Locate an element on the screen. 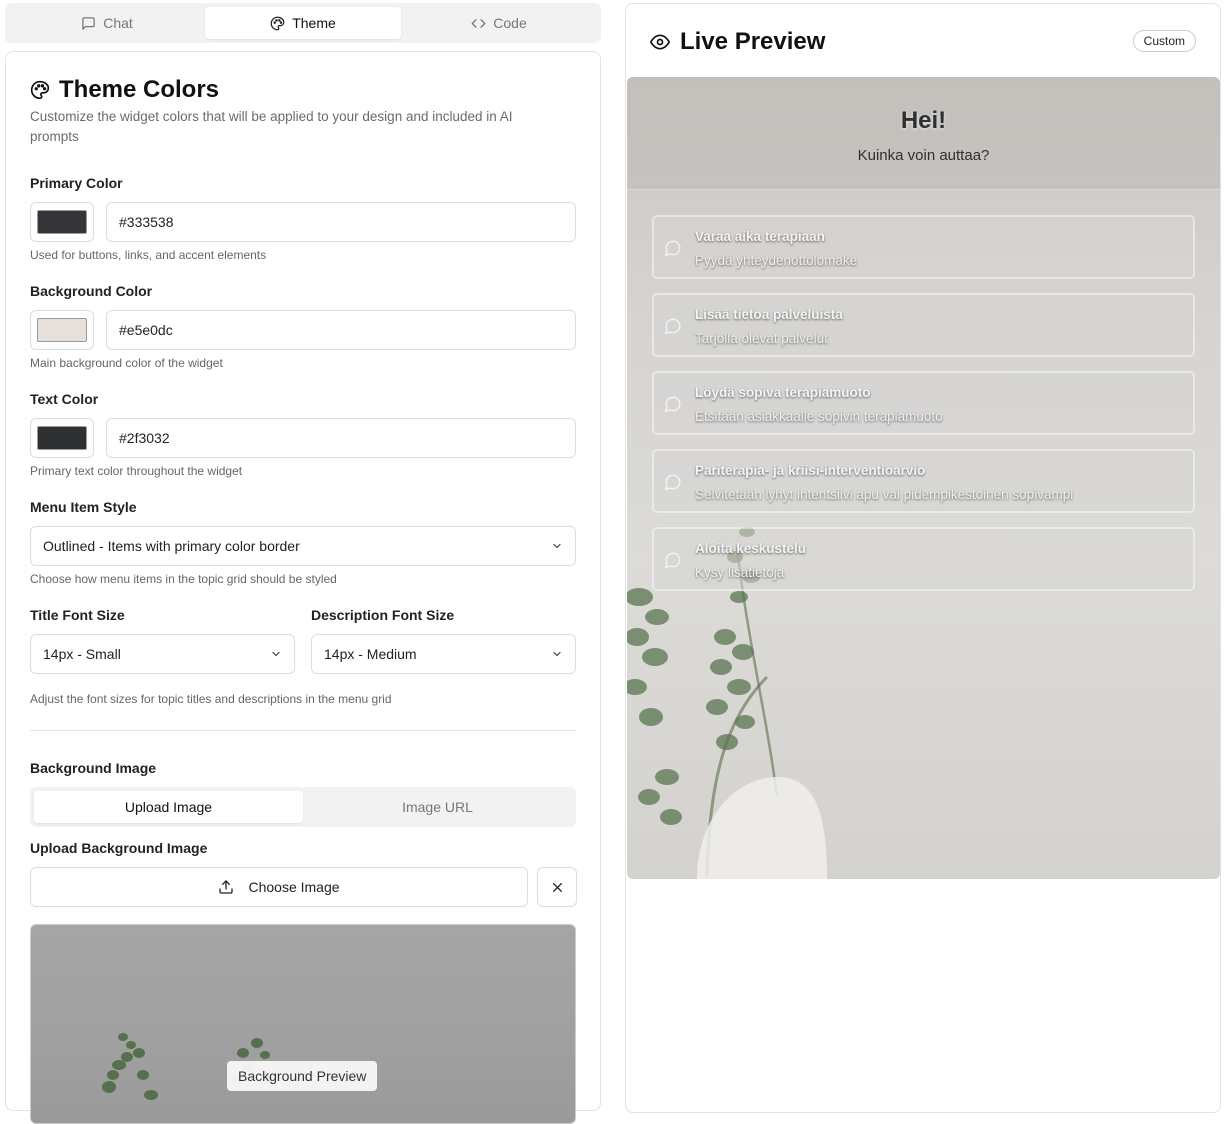  widget-greeting: Hei! is located at coordinates (923, 120).